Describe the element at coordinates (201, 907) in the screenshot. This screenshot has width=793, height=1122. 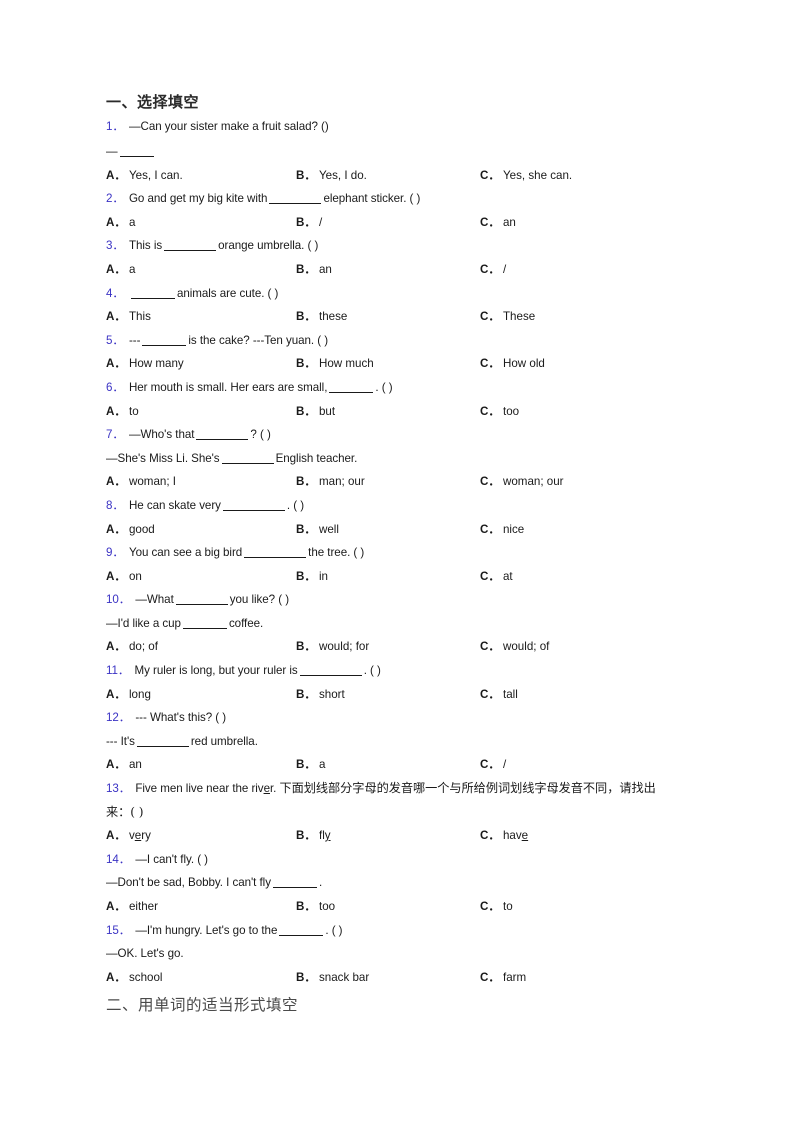
I see `option-a: A． either` at that location.